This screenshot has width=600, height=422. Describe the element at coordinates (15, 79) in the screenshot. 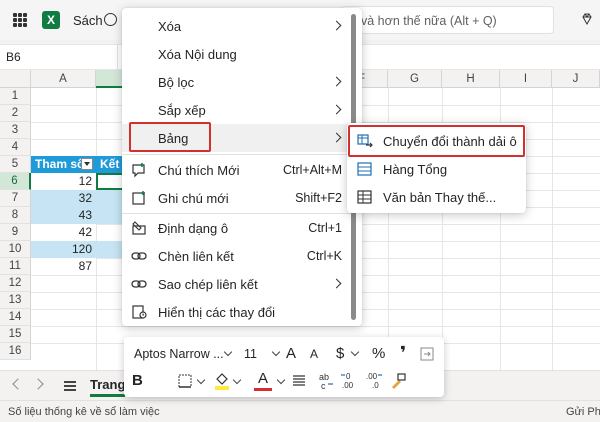

I see `select-all-corner` at that location.